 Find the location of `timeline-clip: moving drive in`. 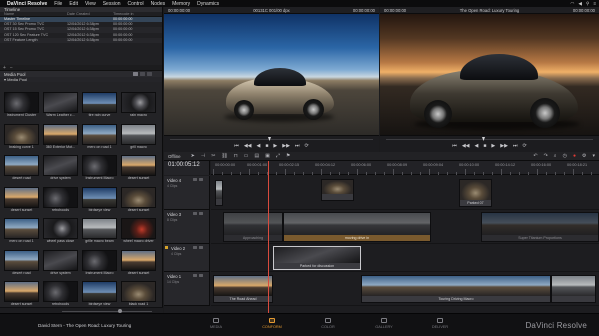

timeline-clip: moving drive in is located at coordinates (357, 227).